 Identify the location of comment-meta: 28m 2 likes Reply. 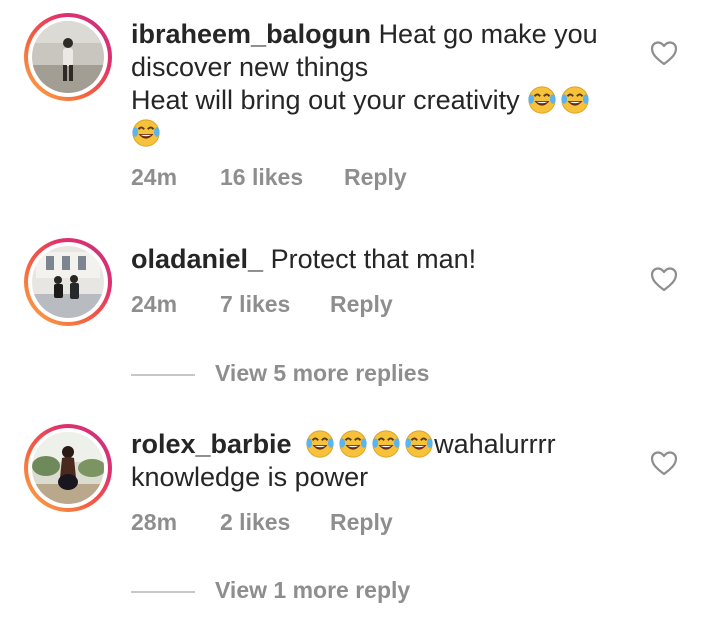
(262, 522).